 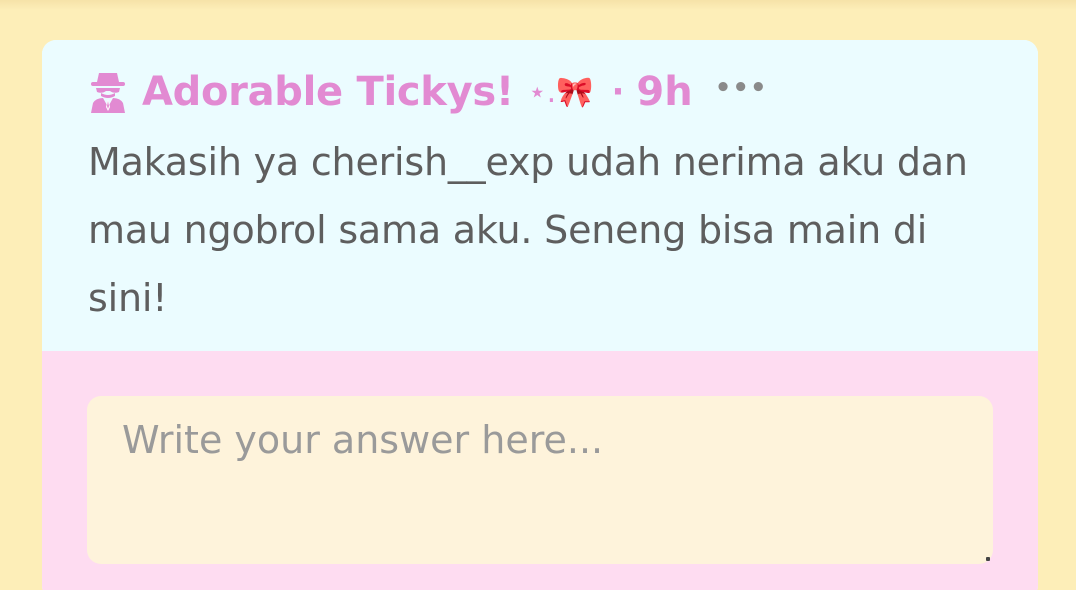 I want to click on sender-name: Adorable Tickys!, so click(x=328, y=92).